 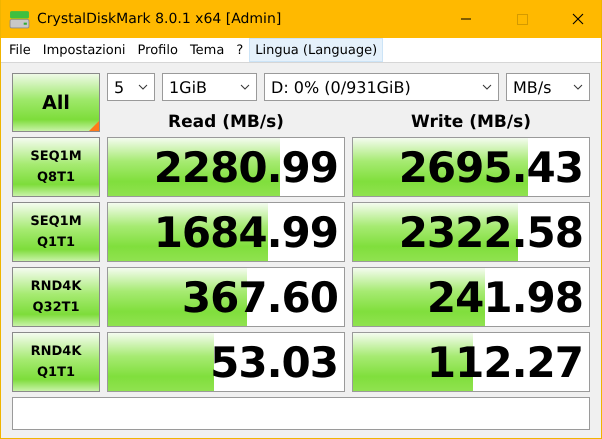 I want to click on result-value: 112.27, so click(x=504, y=362).